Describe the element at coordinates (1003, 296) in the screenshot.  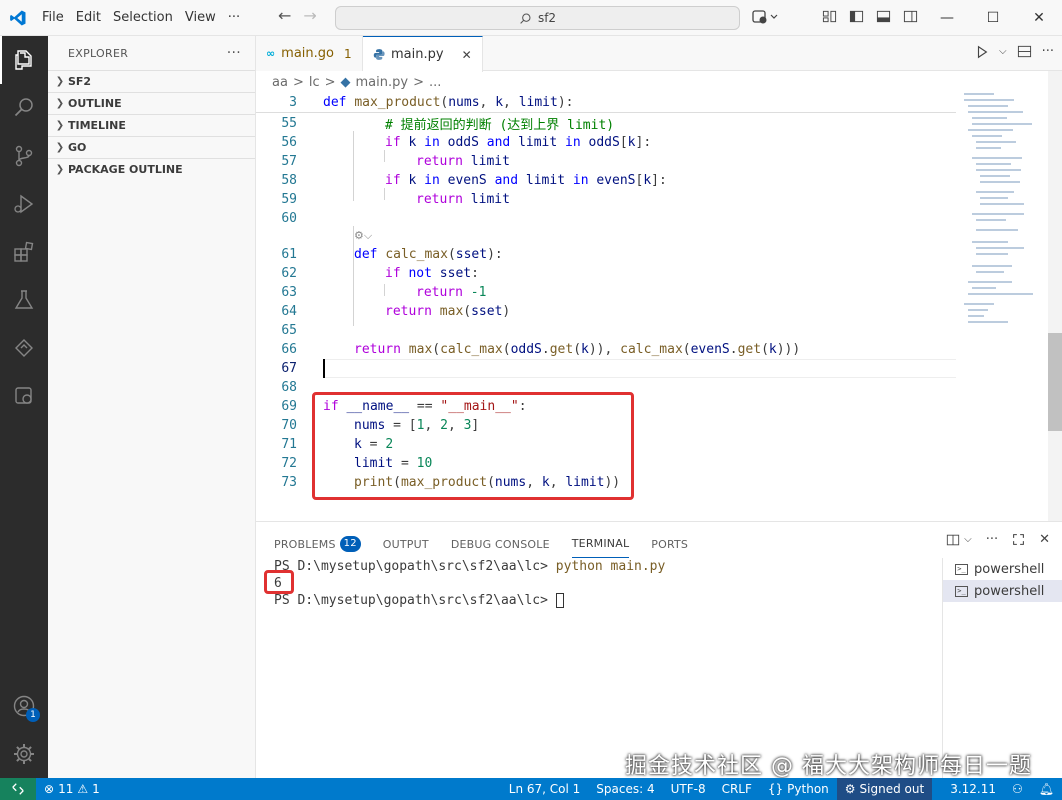
I see `minimap` at that location.